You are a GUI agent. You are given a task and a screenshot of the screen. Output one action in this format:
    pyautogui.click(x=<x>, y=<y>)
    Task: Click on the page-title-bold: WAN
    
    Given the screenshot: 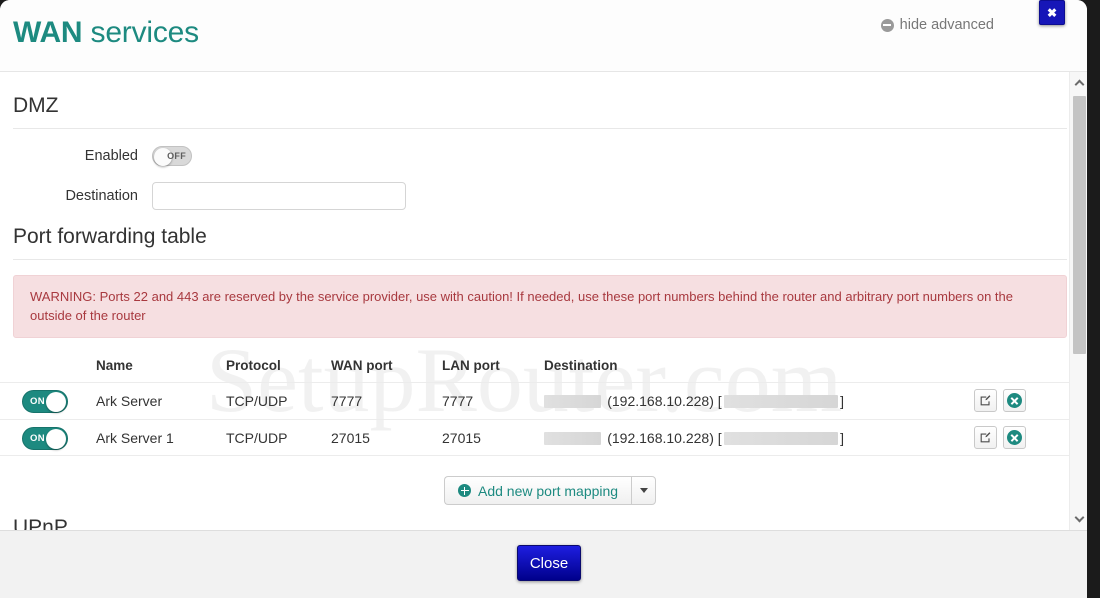 What is the action you would take?
    pyautogui.click(x=48, y=32)
    